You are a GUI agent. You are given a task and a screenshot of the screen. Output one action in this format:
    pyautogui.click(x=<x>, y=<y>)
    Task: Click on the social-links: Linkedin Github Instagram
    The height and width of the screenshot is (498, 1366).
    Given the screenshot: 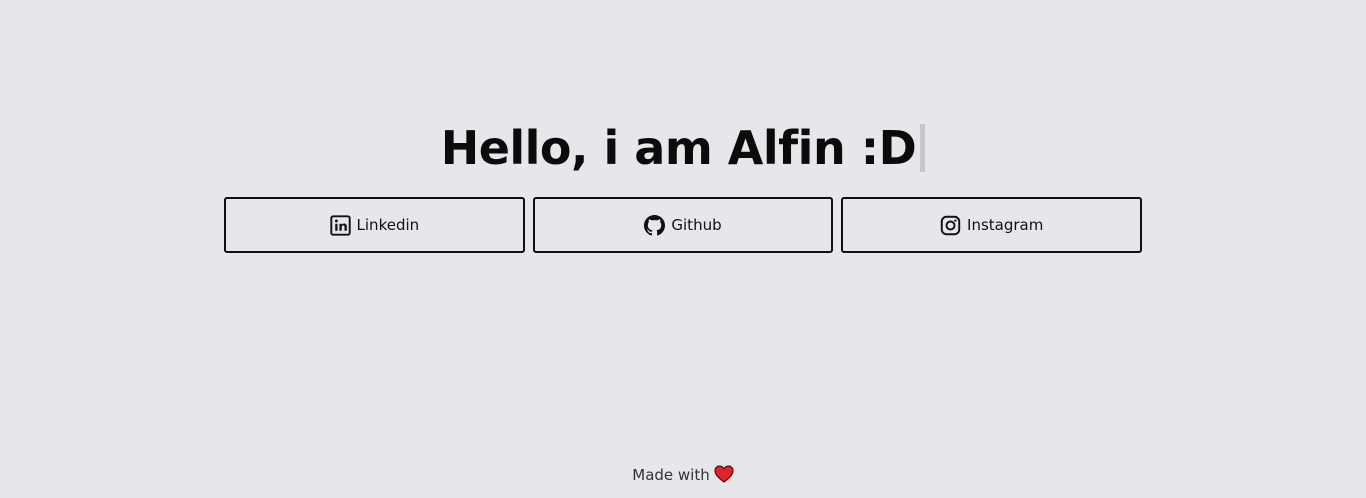 What is the action you would take?
    pyautogui.click(x=683, y=225)
    